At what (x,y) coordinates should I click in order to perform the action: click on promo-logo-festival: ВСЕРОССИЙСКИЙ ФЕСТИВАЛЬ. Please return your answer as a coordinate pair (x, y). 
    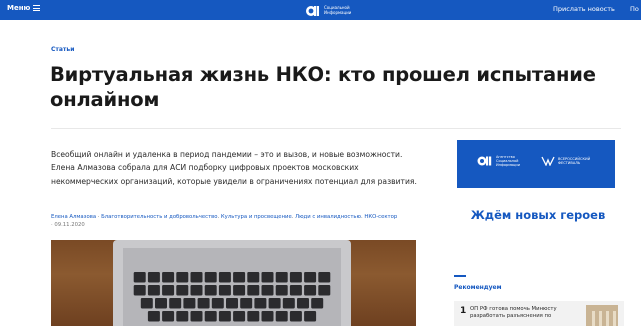
    Looking at the image, I should click on (565, 161).